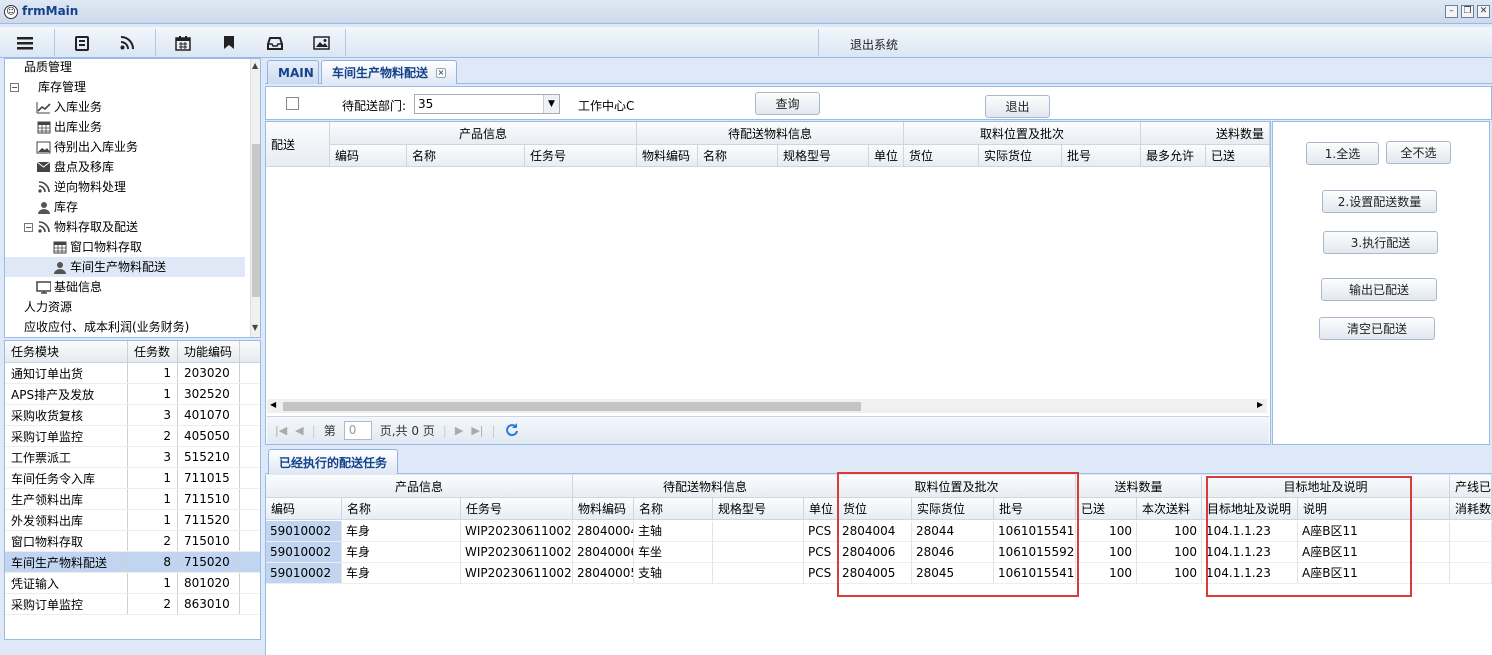  What do you see at coordinates (1101, 156) in the screenshot?
I see `column-header: 批号` at bounding box center [1101, 156].